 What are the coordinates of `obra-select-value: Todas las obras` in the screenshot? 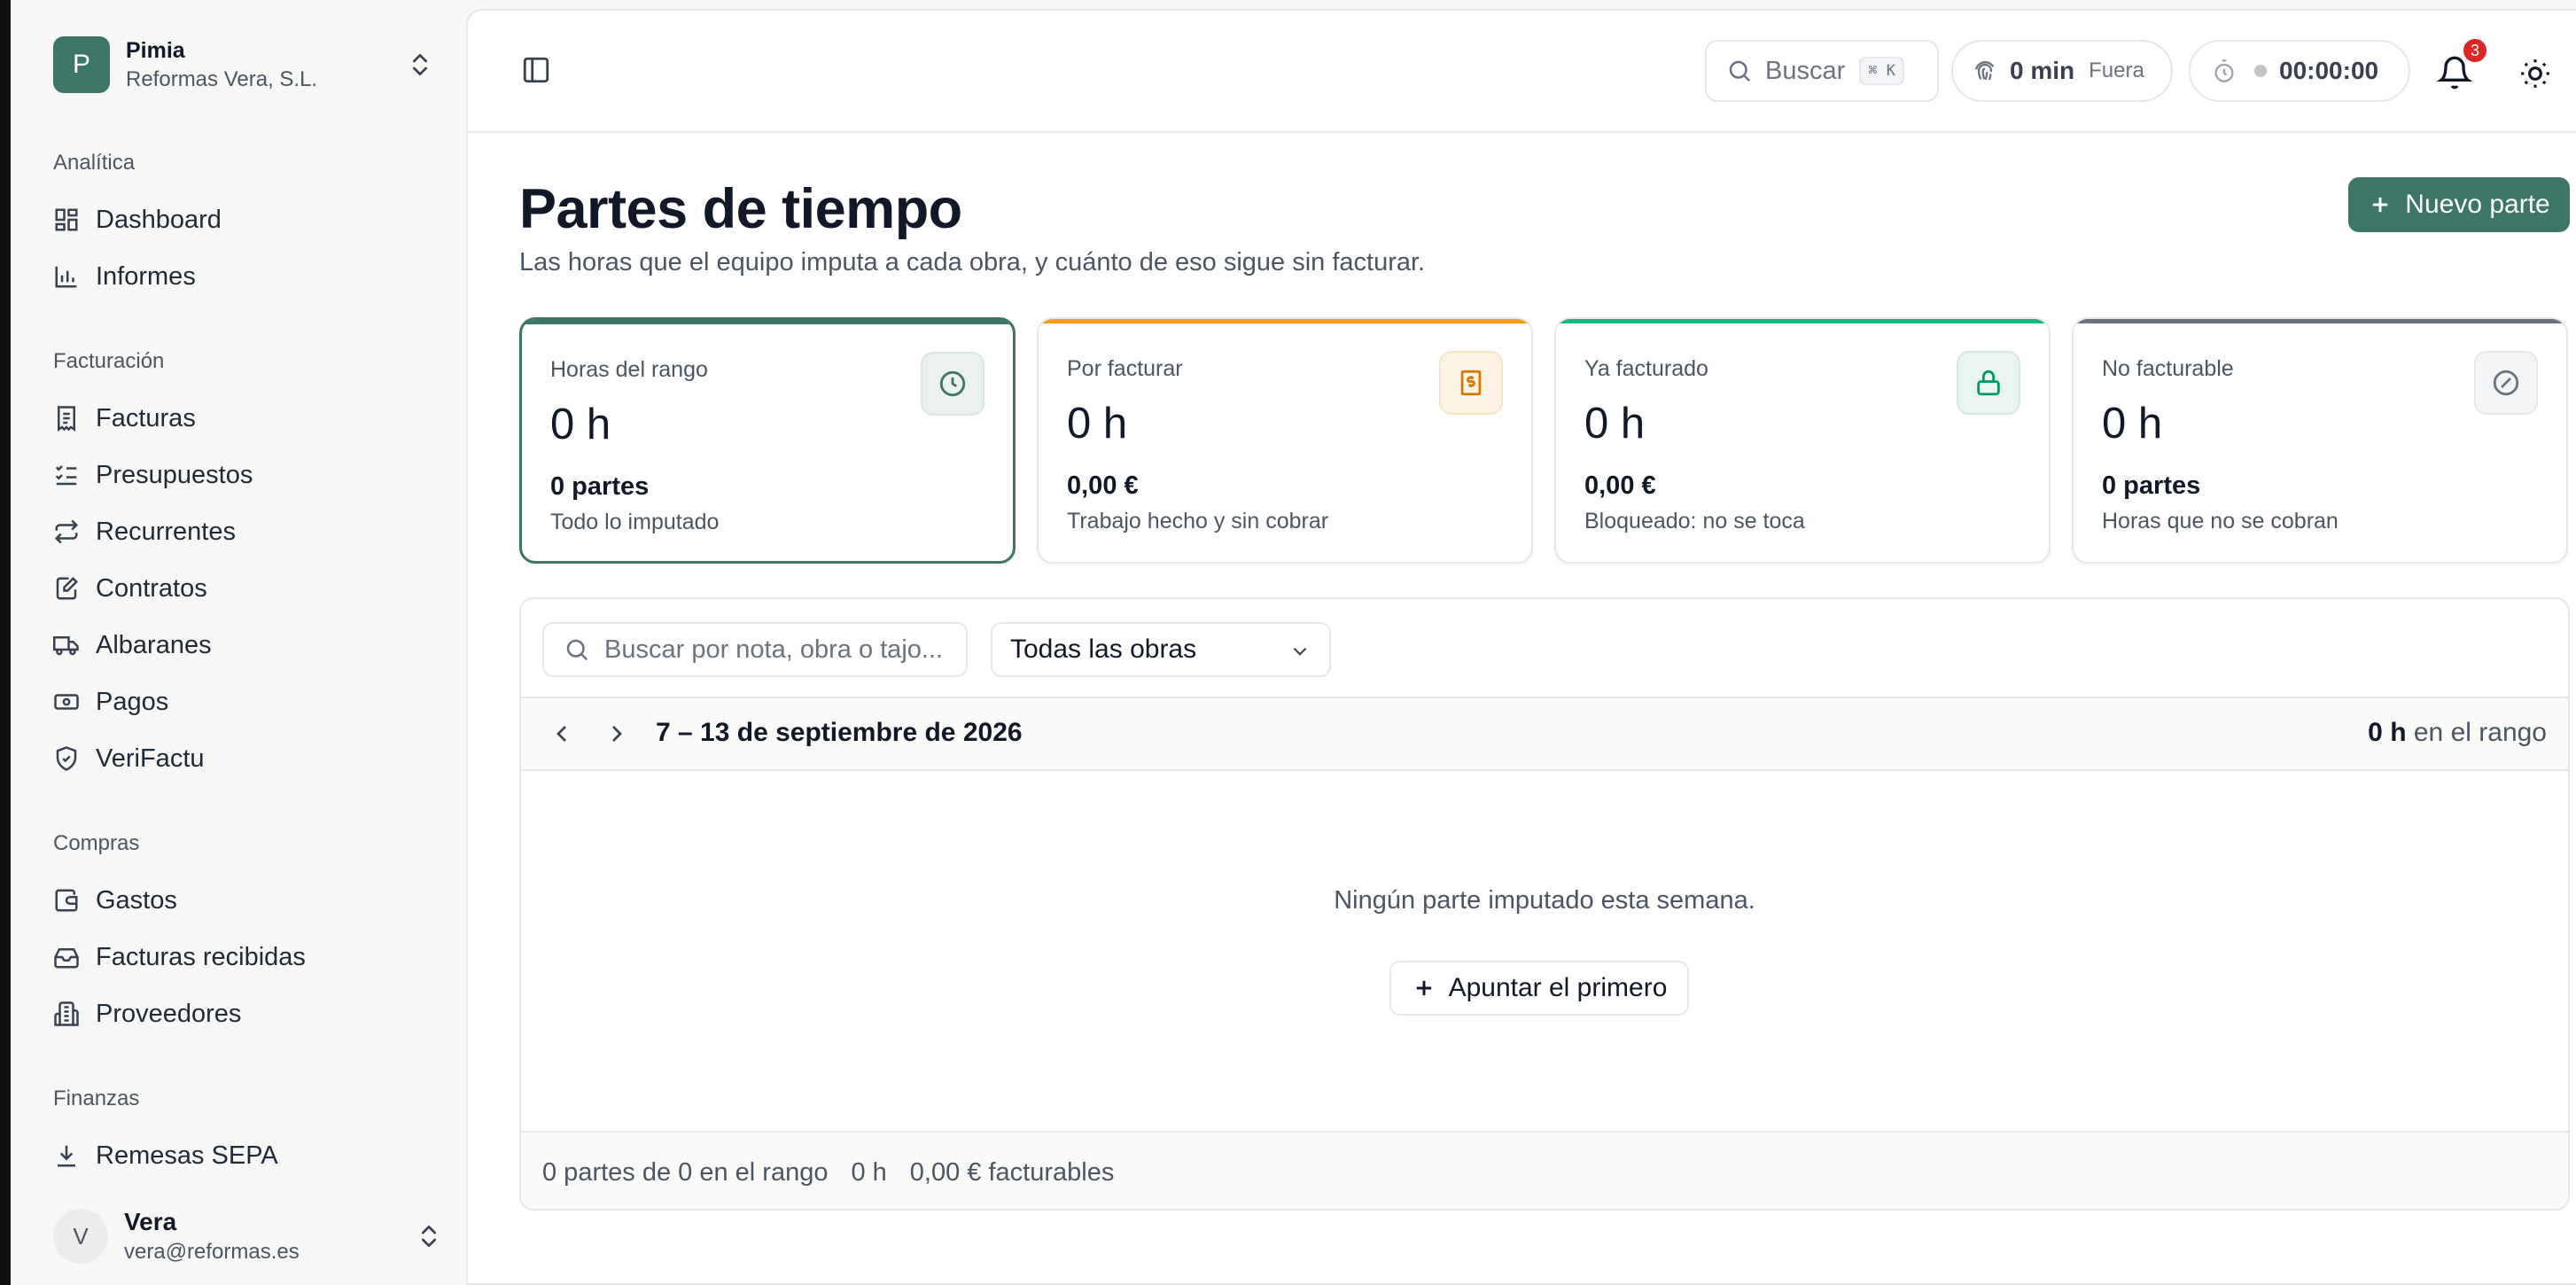 It's located at (1103, 649).